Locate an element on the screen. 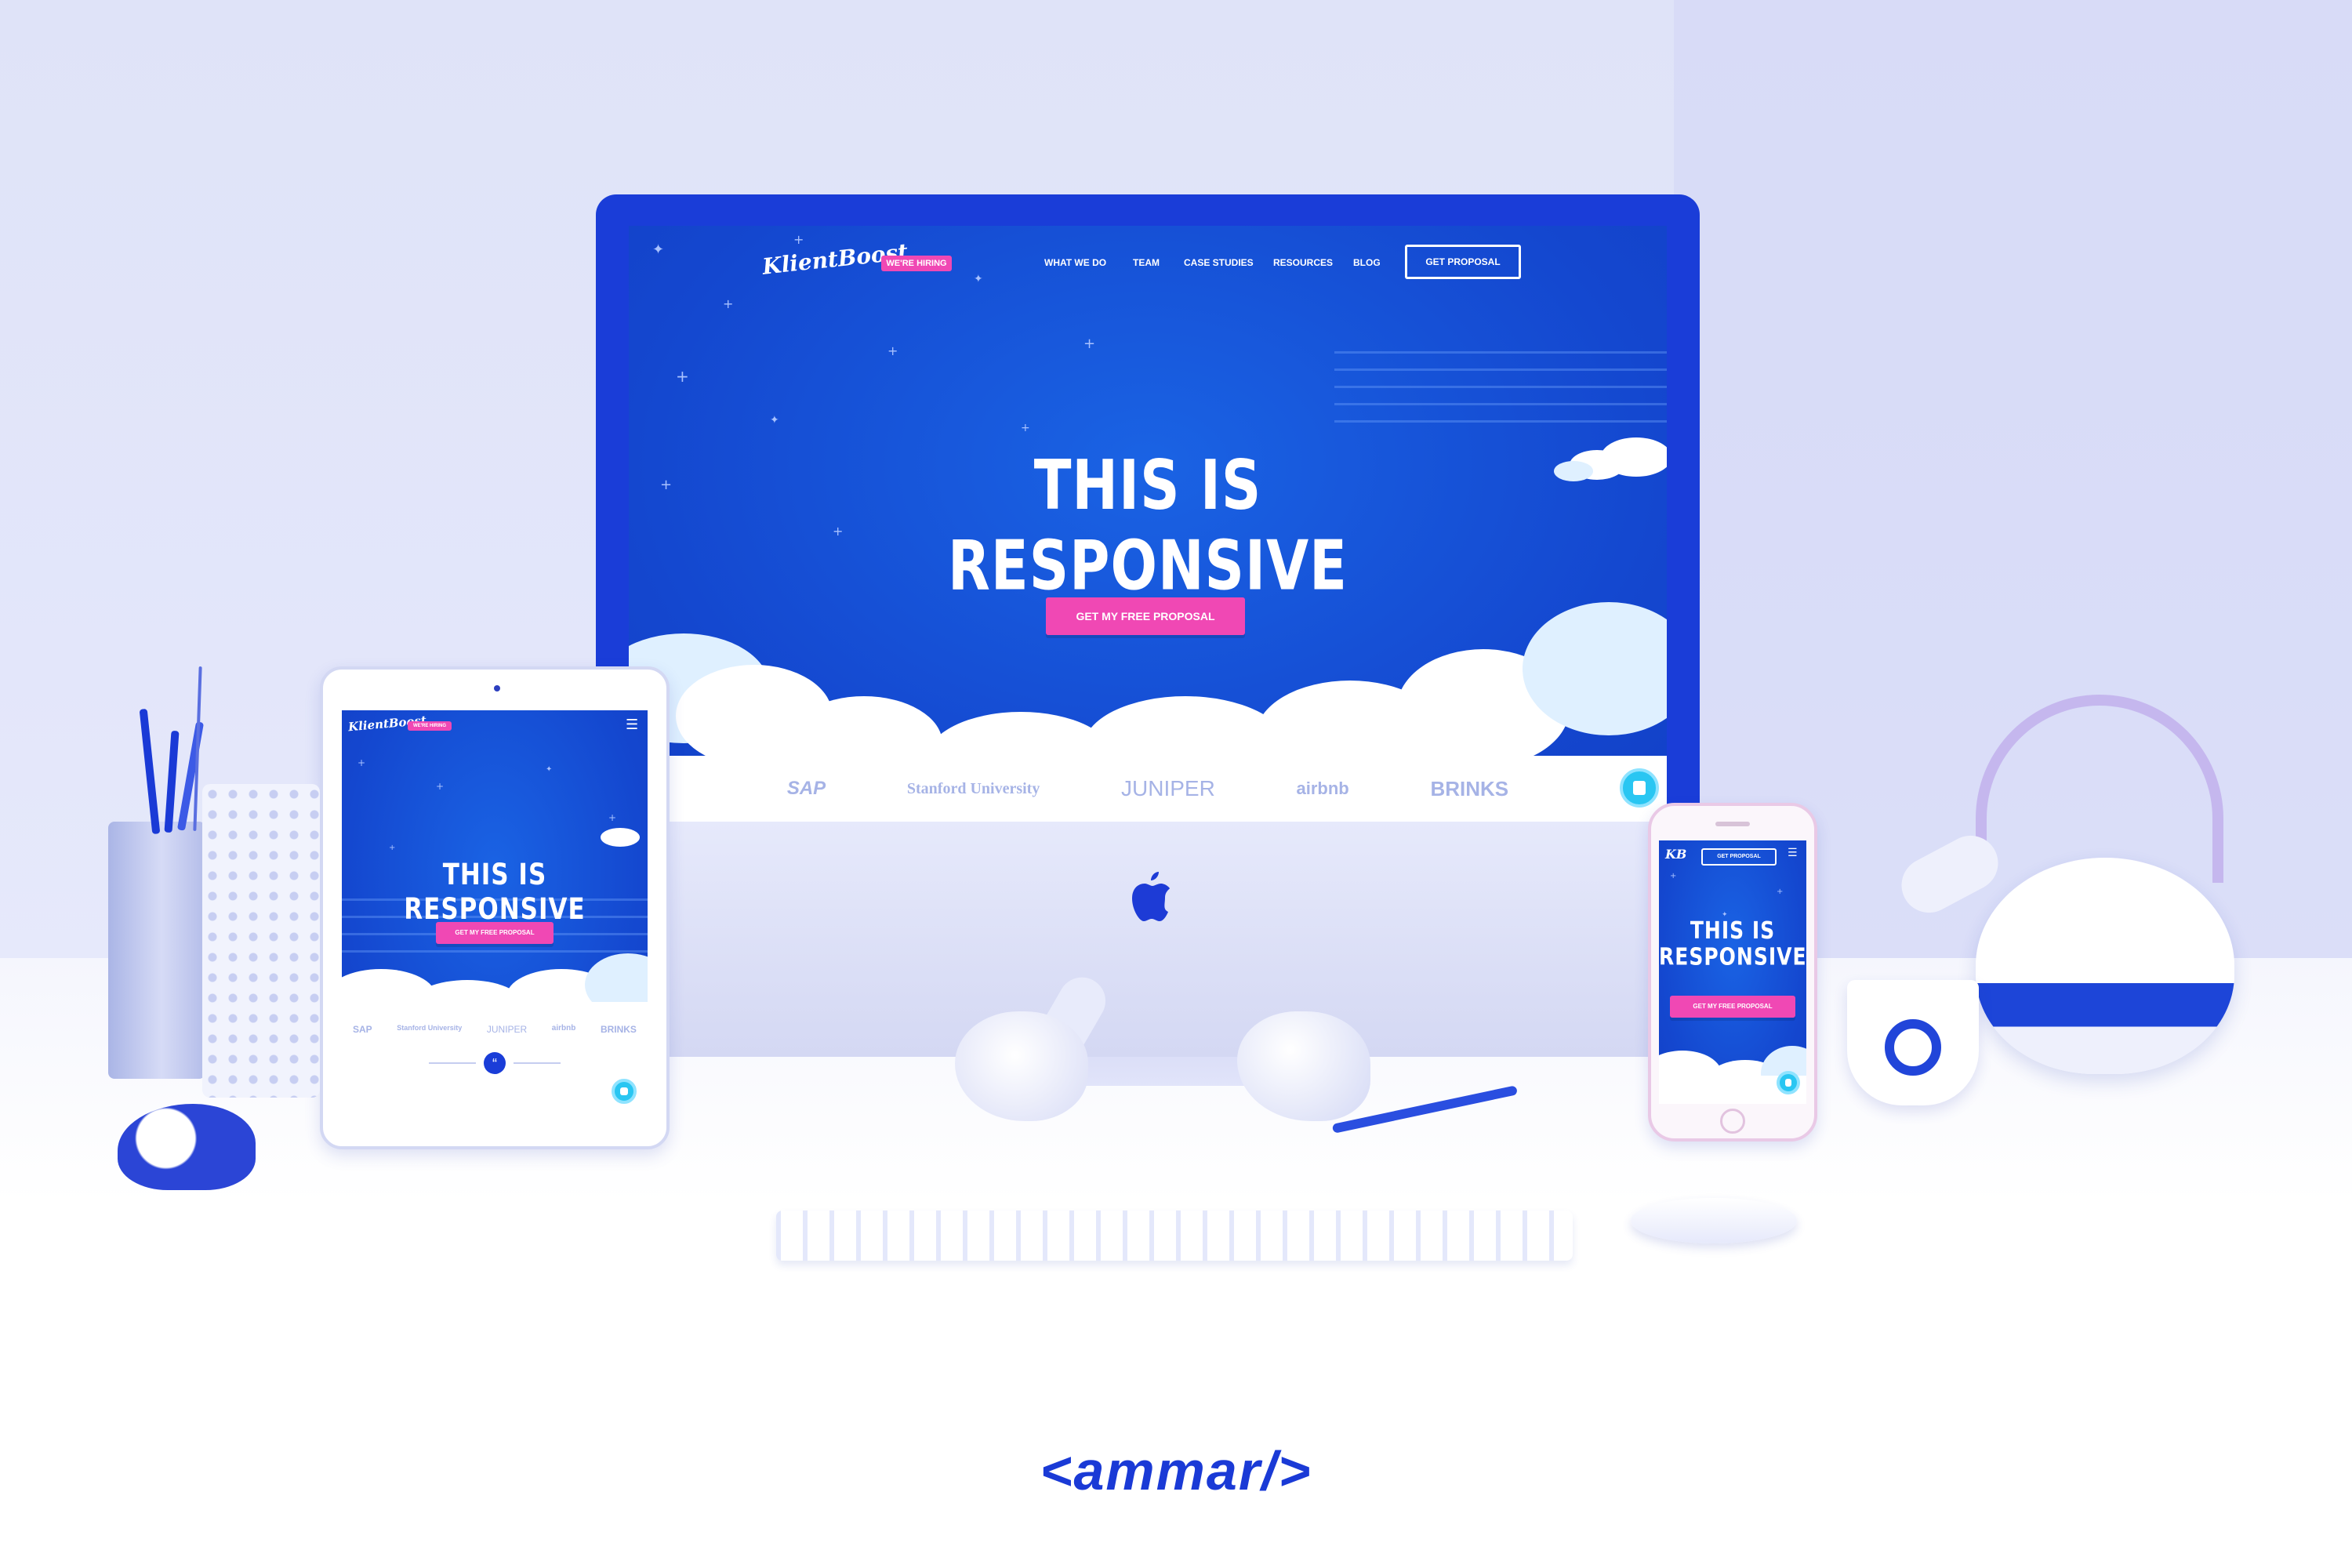 This screenshot has height=1568, width=2352. ipad-camera is located at coordinates (497, 688).